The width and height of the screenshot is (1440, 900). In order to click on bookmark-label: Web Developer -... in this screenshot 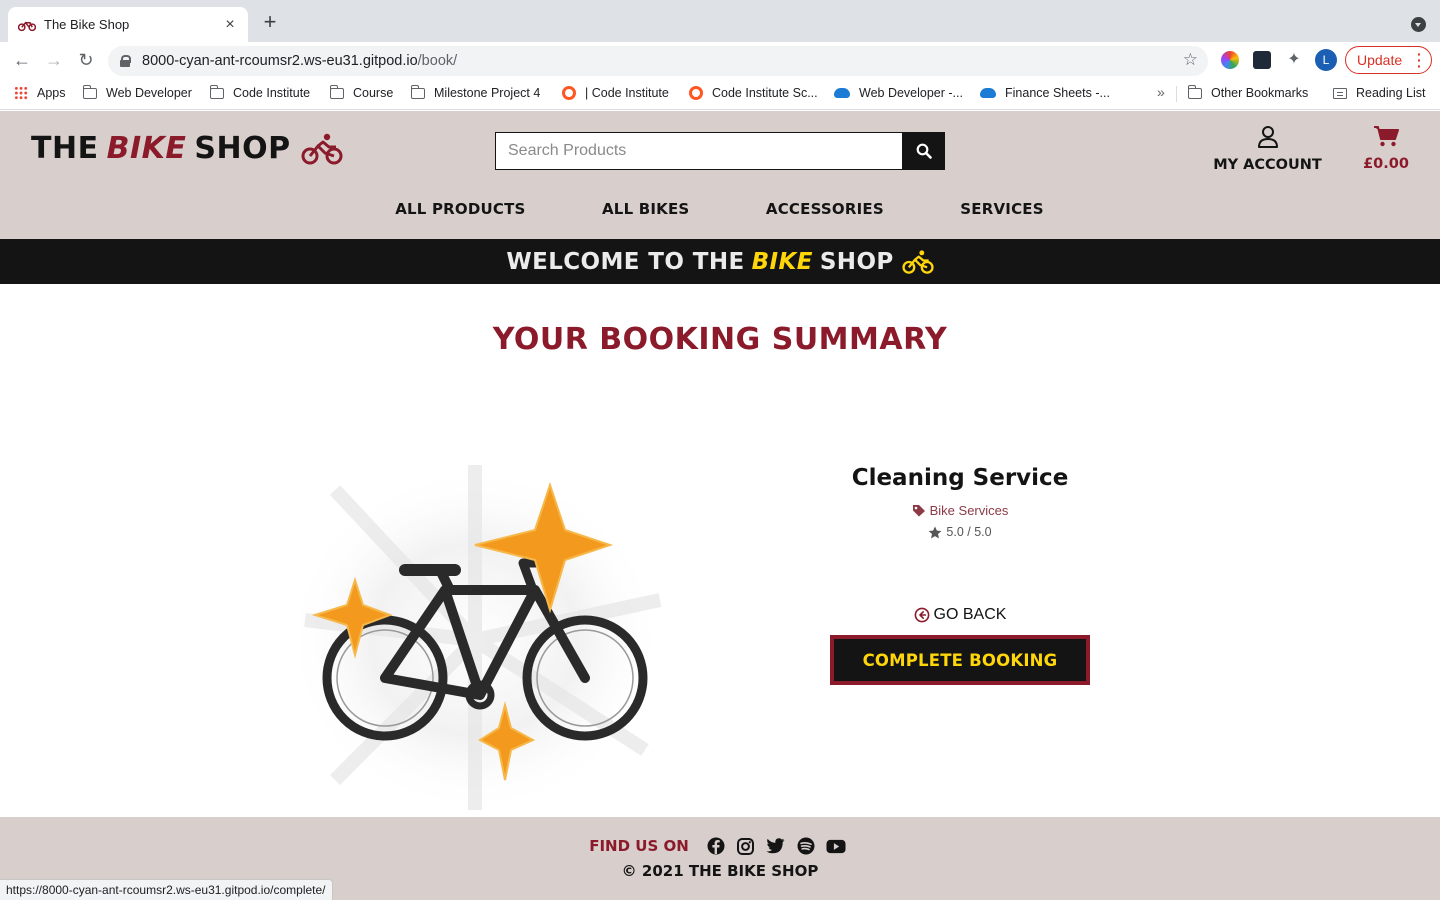, I will do `click(911, 93)`.